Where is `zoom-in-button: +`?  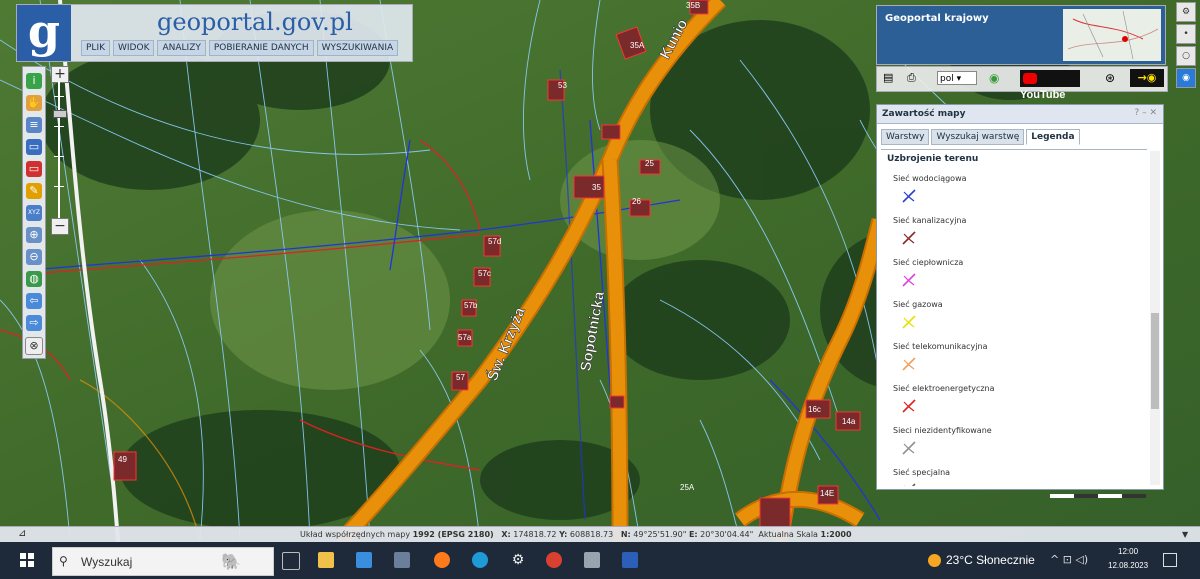
zoom-in-button: + is located at coordinates (60, 74).